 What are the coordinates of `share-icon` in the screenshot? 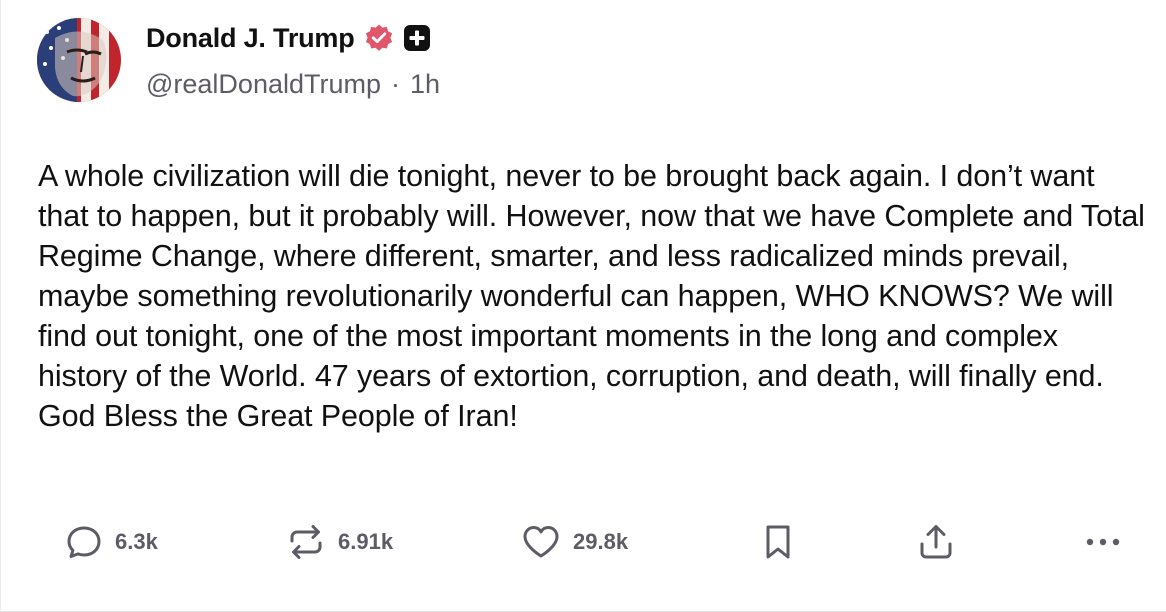 It's located at (936, 542).